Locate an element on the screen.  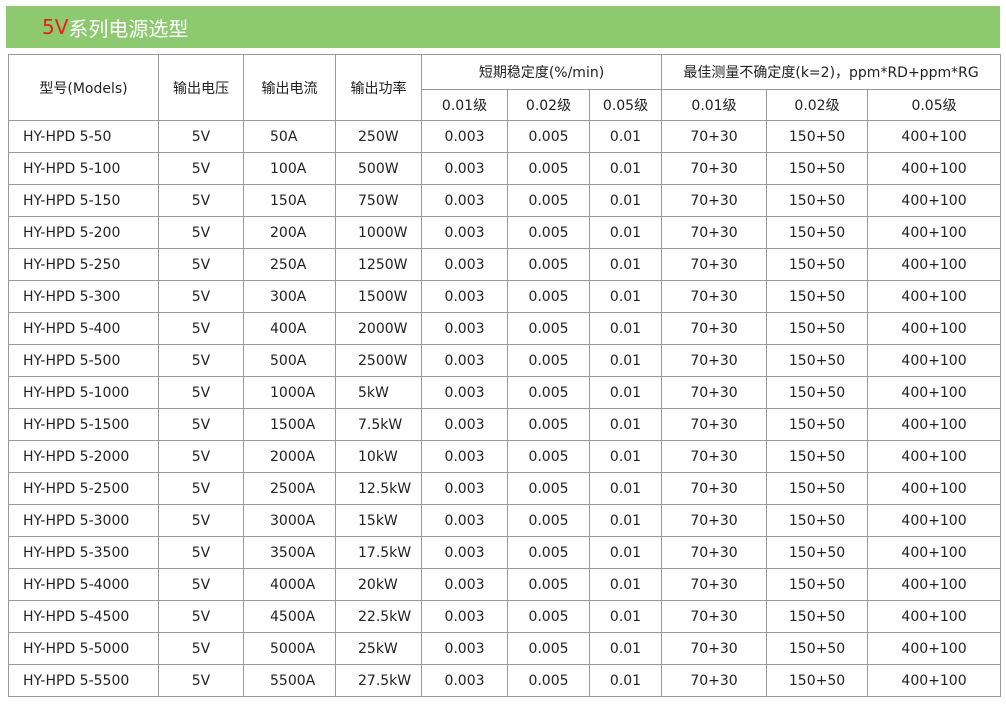
current-cell: 3000A is located at coordinates (289, 520).